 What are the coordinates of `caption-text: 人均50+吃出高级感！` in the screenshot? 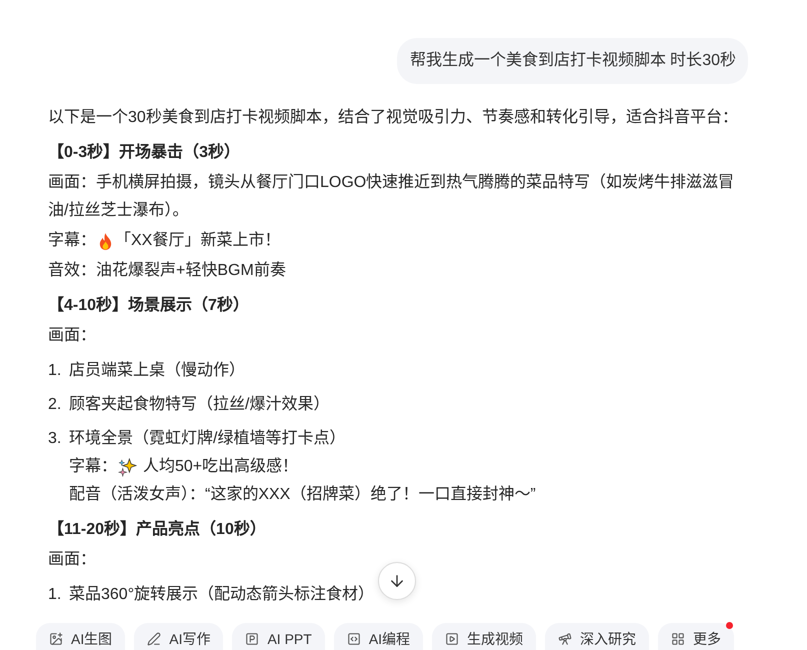 It's located at (220, 466).